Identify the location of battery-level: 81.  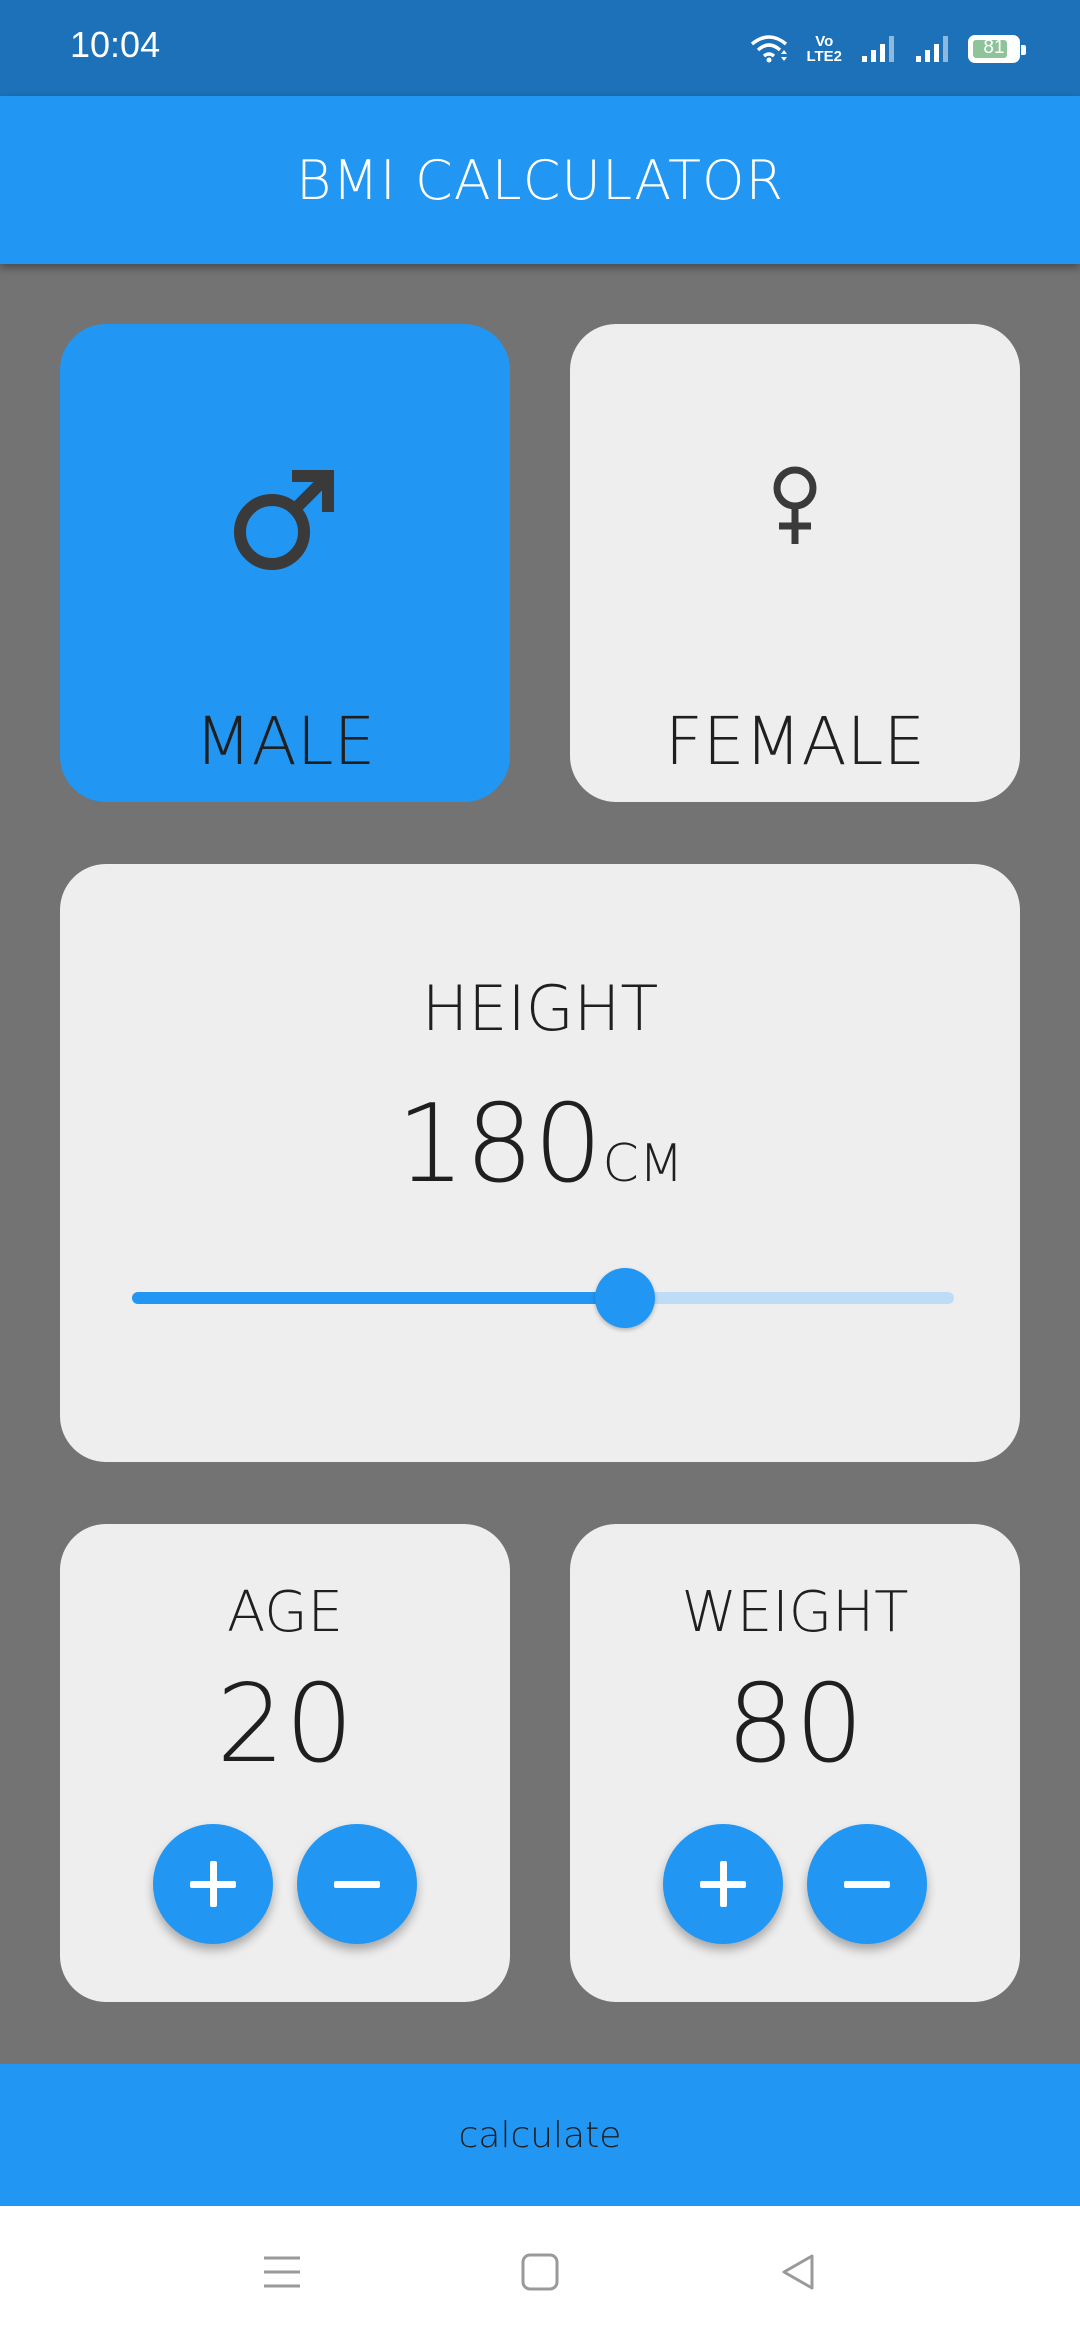
(994, 47).